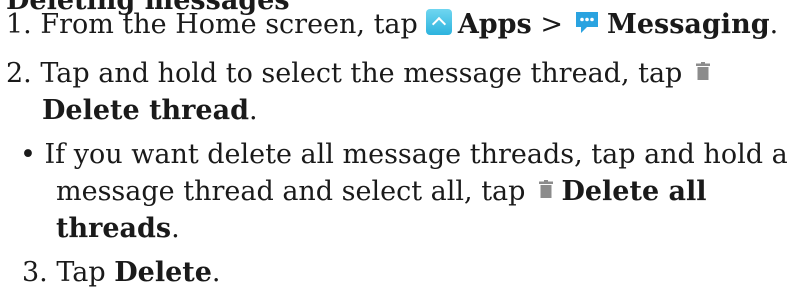  Describe the element at coordinates (68, 272) in the screenshot. I see `step-3-text: 3. Tap` at that location.